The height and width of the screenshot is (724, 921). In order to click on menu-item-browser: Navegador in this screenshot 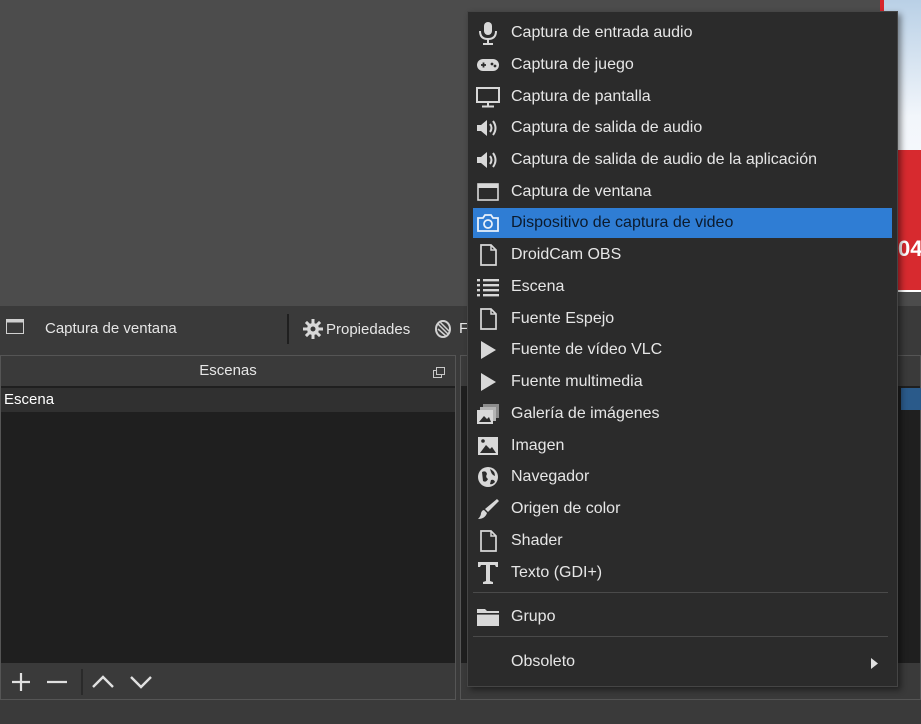, I will do `click(682, 477)`.